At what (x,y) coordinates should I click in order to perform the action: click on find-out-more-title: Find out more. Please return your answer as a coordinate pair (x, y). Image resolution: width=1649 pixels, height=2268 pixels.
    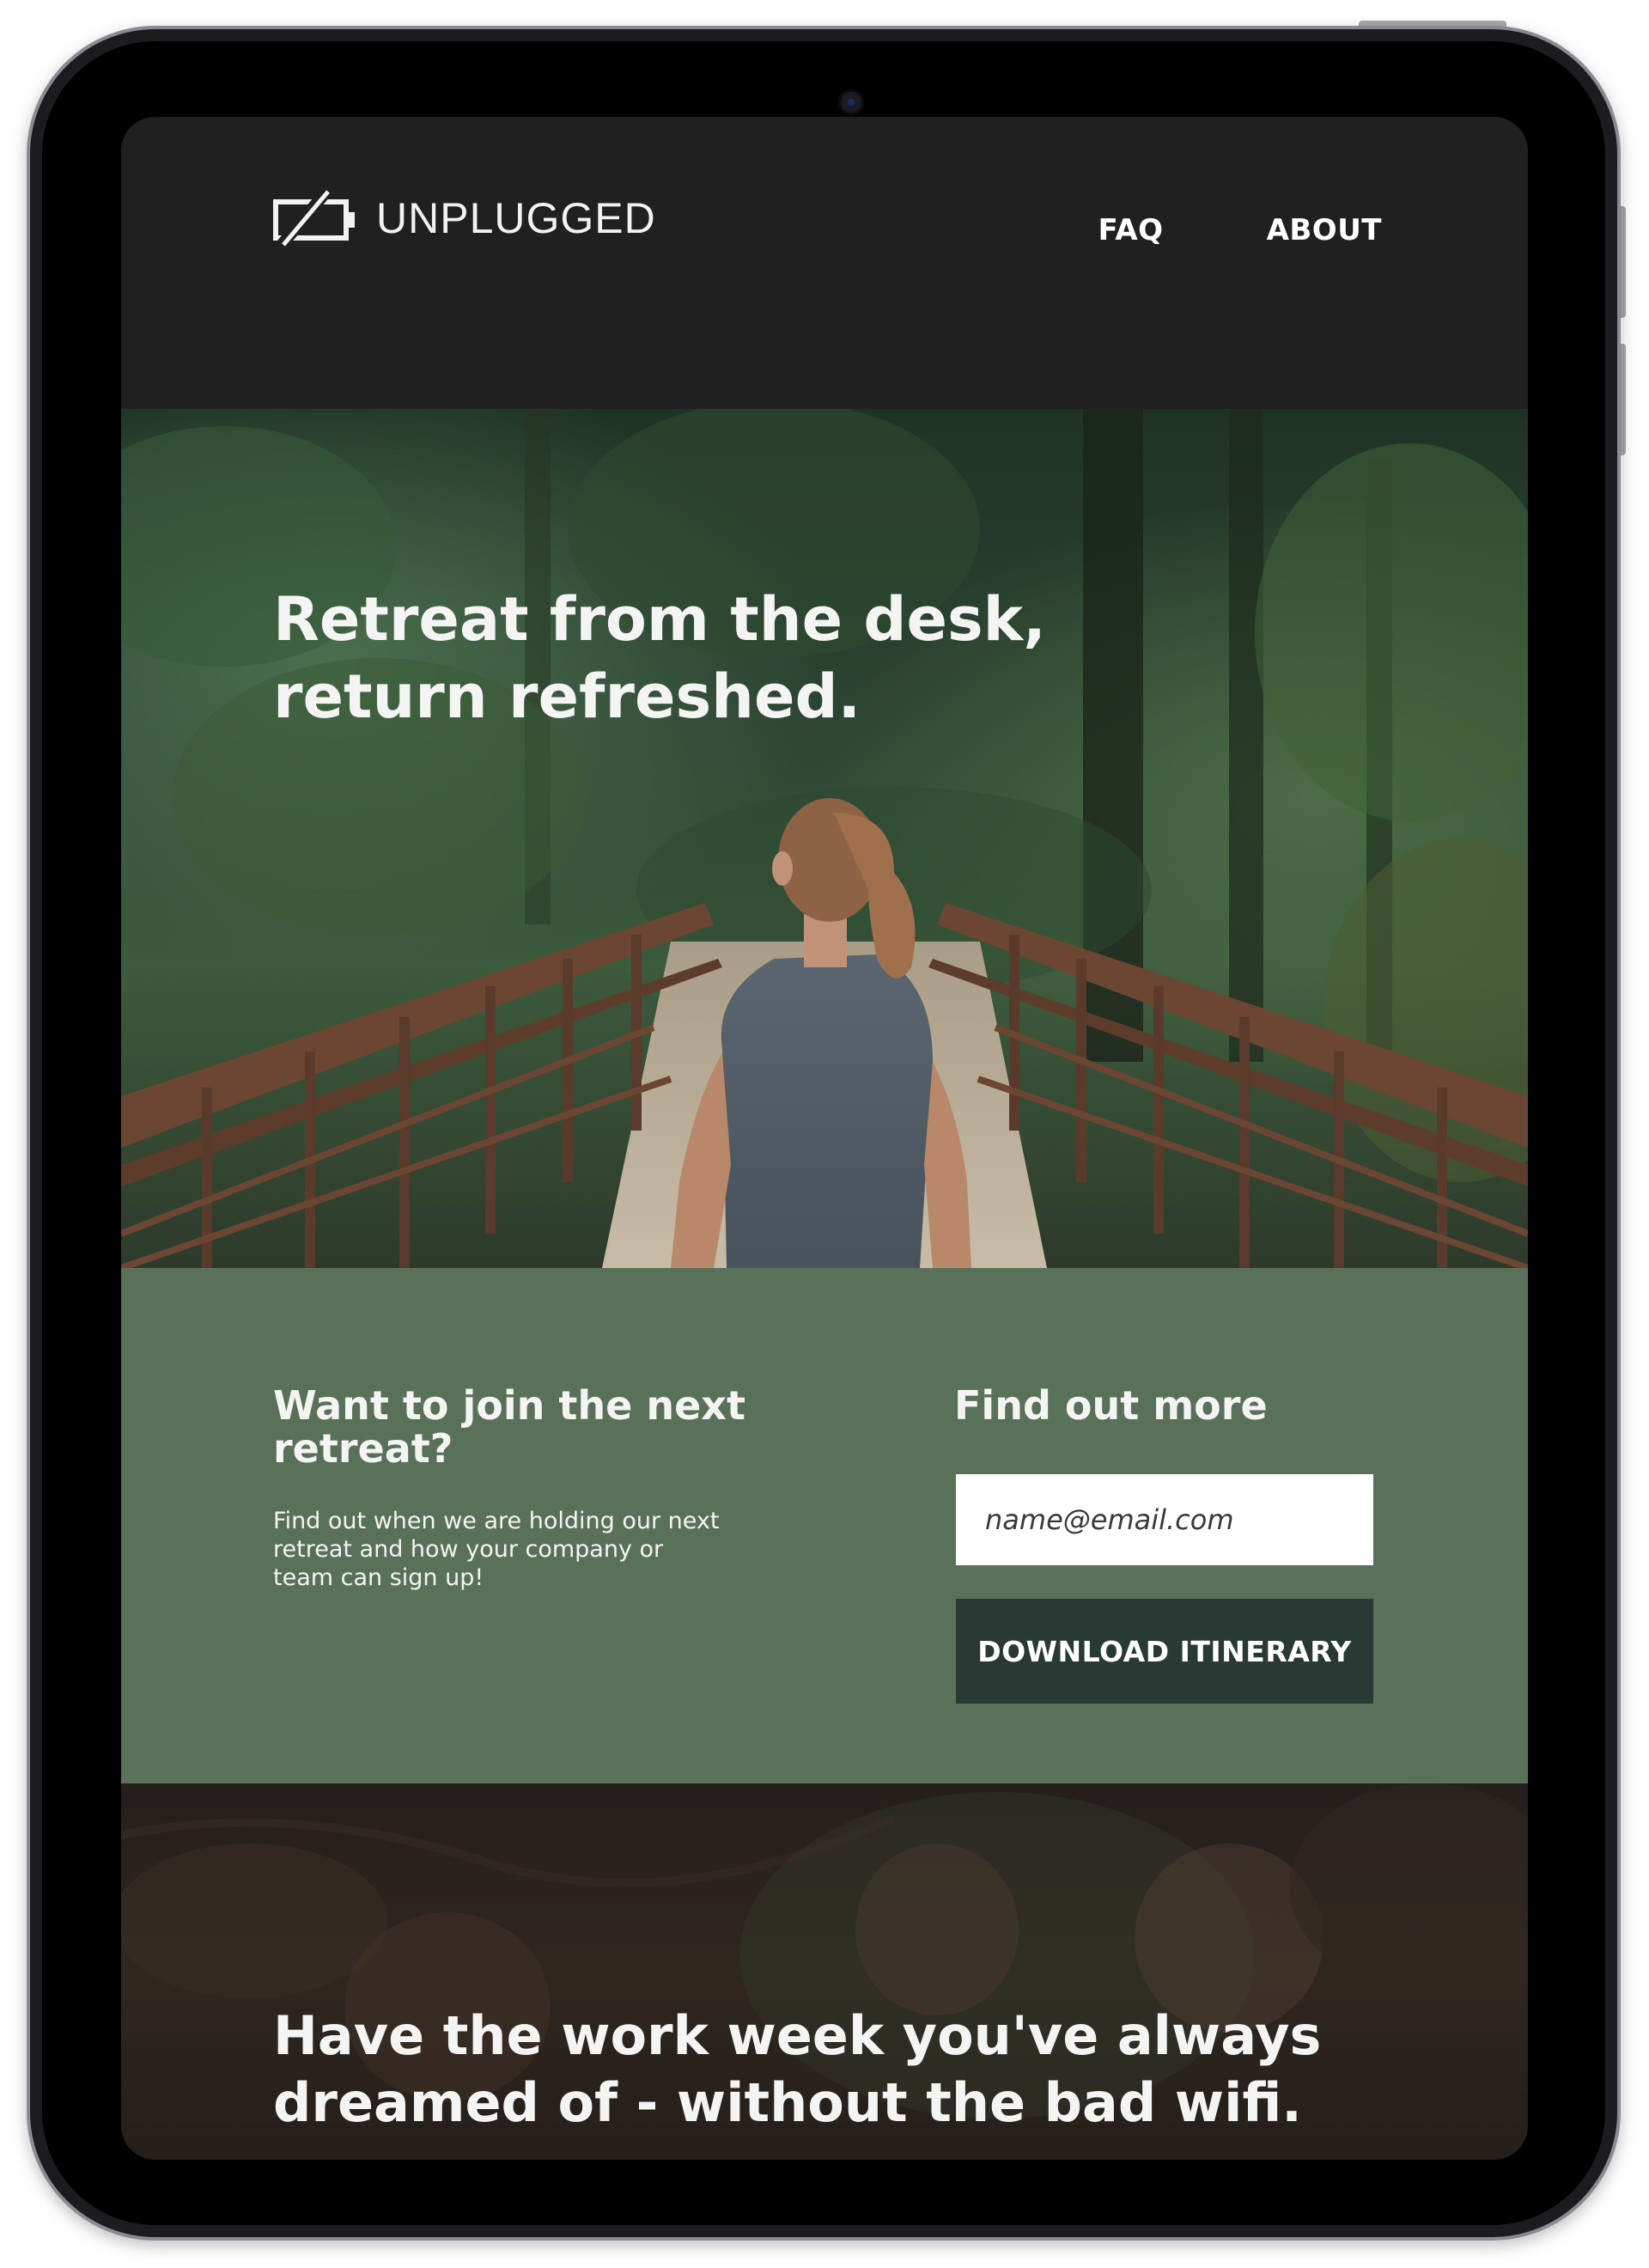
    Looking at the image, I should click on (1111, 1405).